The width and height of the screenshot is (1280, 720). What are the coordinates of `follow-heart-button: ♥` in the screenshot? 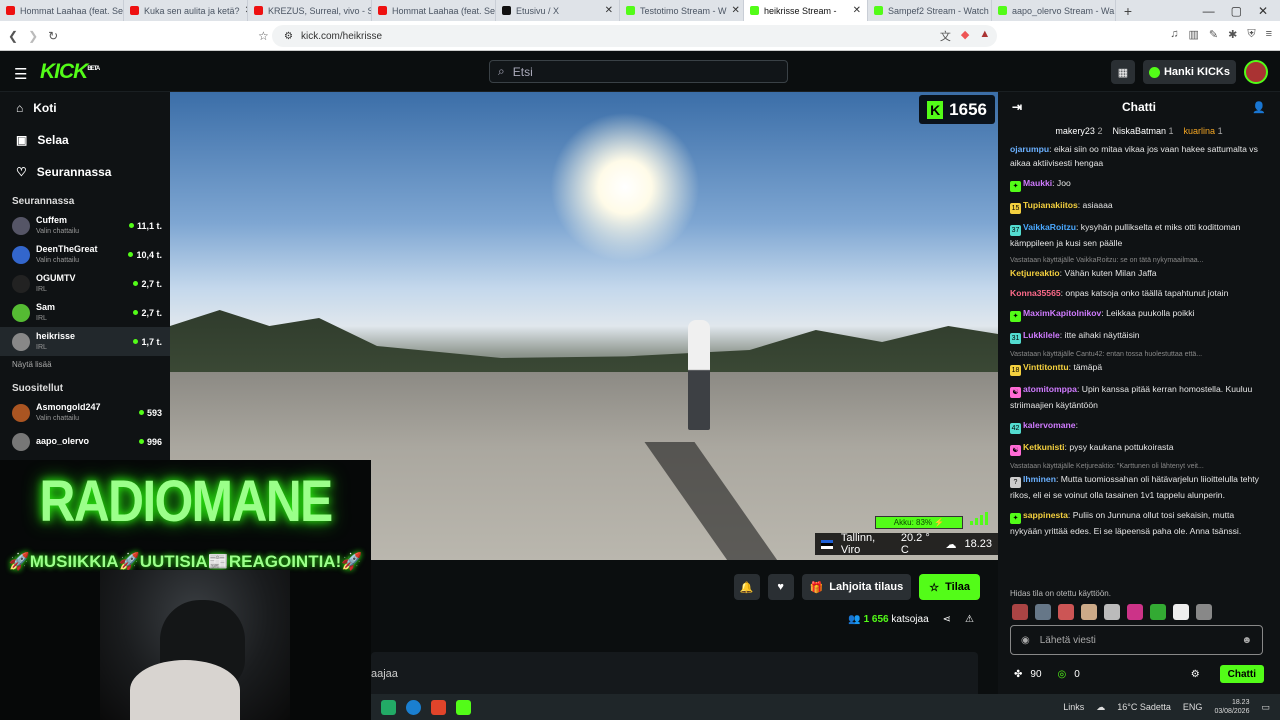 It's located at (780, 587).